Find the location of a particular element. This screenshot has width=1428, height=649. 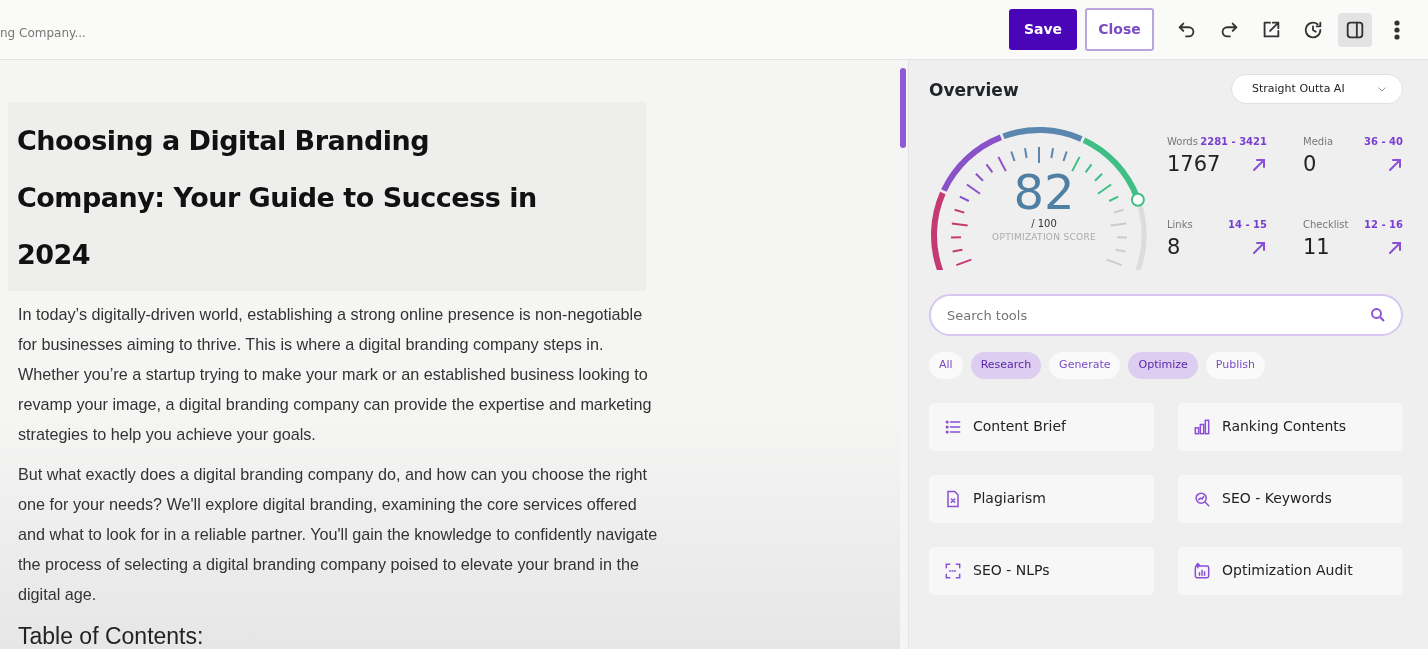

stat-label: Links is located at coordinates (1180, 225).